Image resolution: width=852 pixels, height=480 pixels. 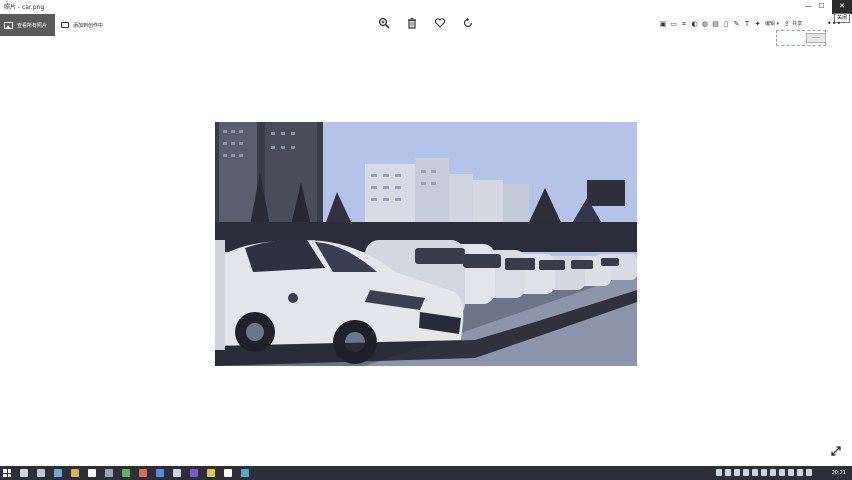 I want to click on ellipsis-icon: •••, so click(x=834, y=23).